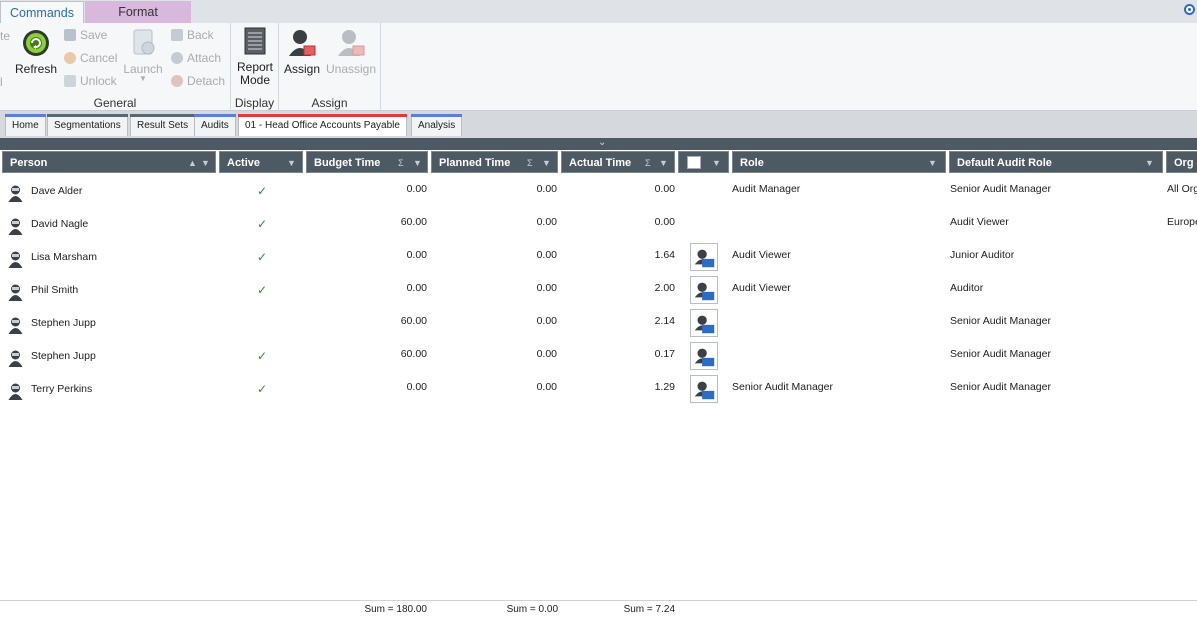 Image resolution: width=1197 pixels, height=634 pixels. Describe the element at coordinates (494, 162) in the screenshot. I see `column-header-planned-time: Planned Time Σ ▼` at that location.